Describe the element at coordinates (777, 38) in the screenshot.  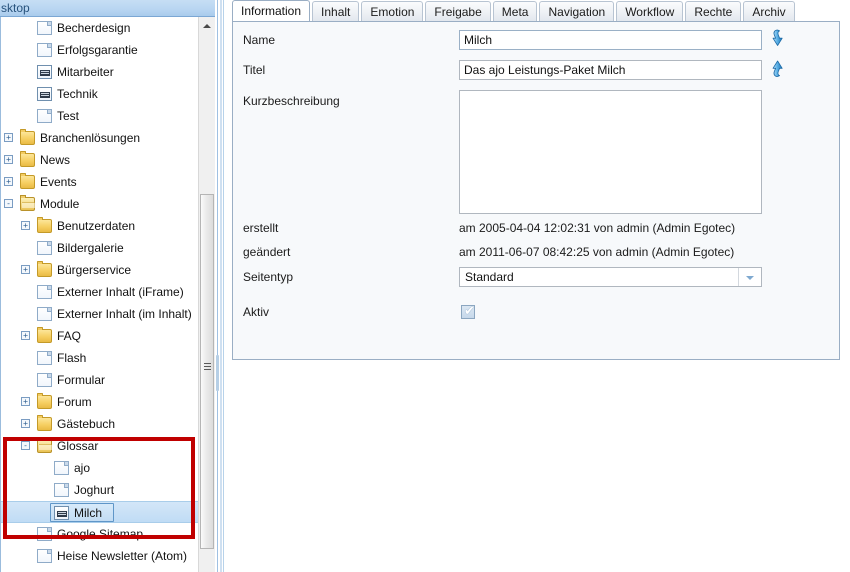
I see `arrow-down-icon` at that location.